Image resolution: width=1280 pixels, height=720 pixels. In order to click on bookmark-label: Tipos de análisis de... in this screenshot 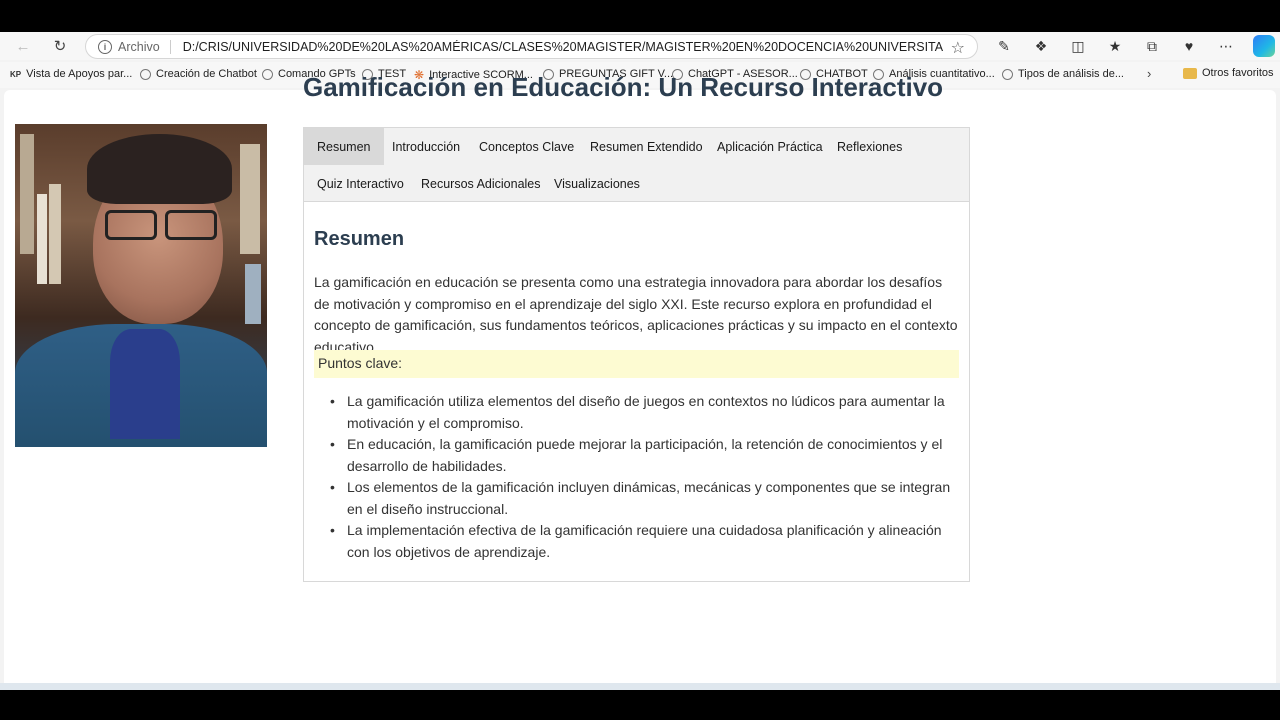, I will do `click(1071, 74)`.